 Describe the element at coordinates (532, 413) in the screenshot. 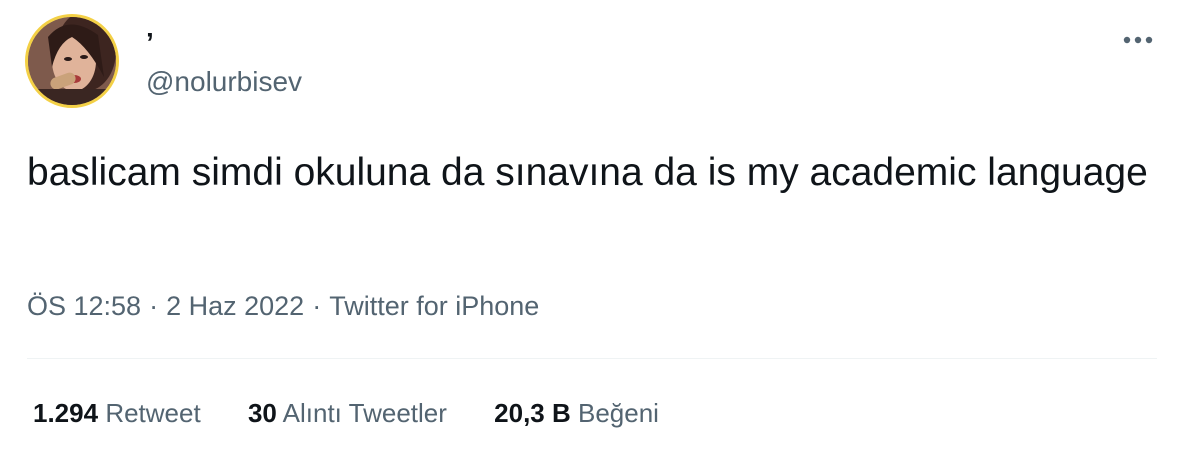

I see `likes-count: 20,3 B` at that location.